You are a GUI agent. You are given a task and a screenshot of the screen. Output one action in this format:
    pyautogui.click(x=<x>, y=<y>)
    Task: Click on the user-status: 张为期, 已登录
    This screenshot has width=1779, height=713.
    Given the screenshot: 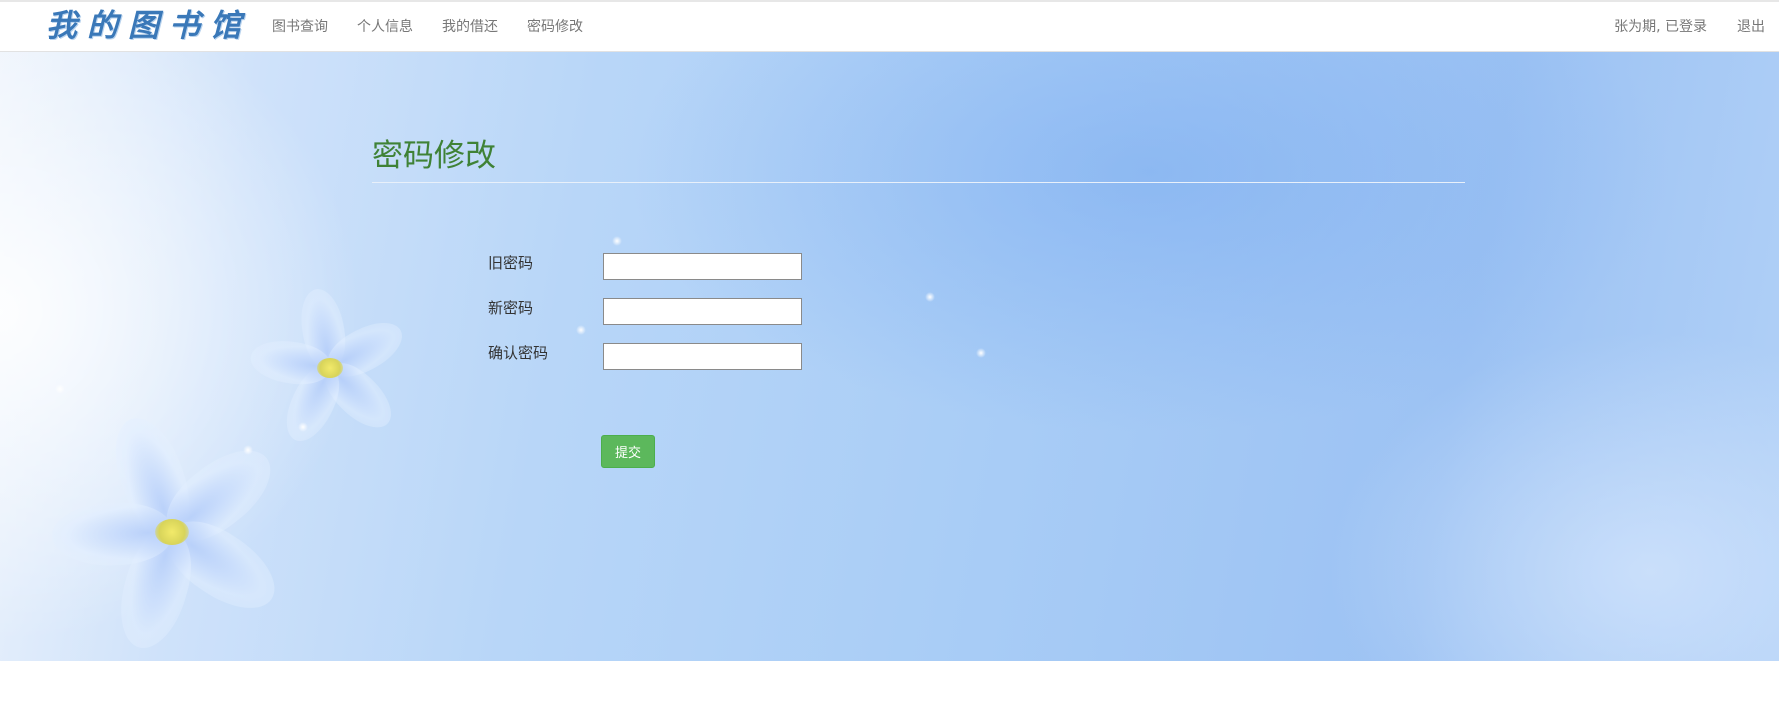 What is the action you would take?
    pyautogui.click(x=1660, y=27)
    